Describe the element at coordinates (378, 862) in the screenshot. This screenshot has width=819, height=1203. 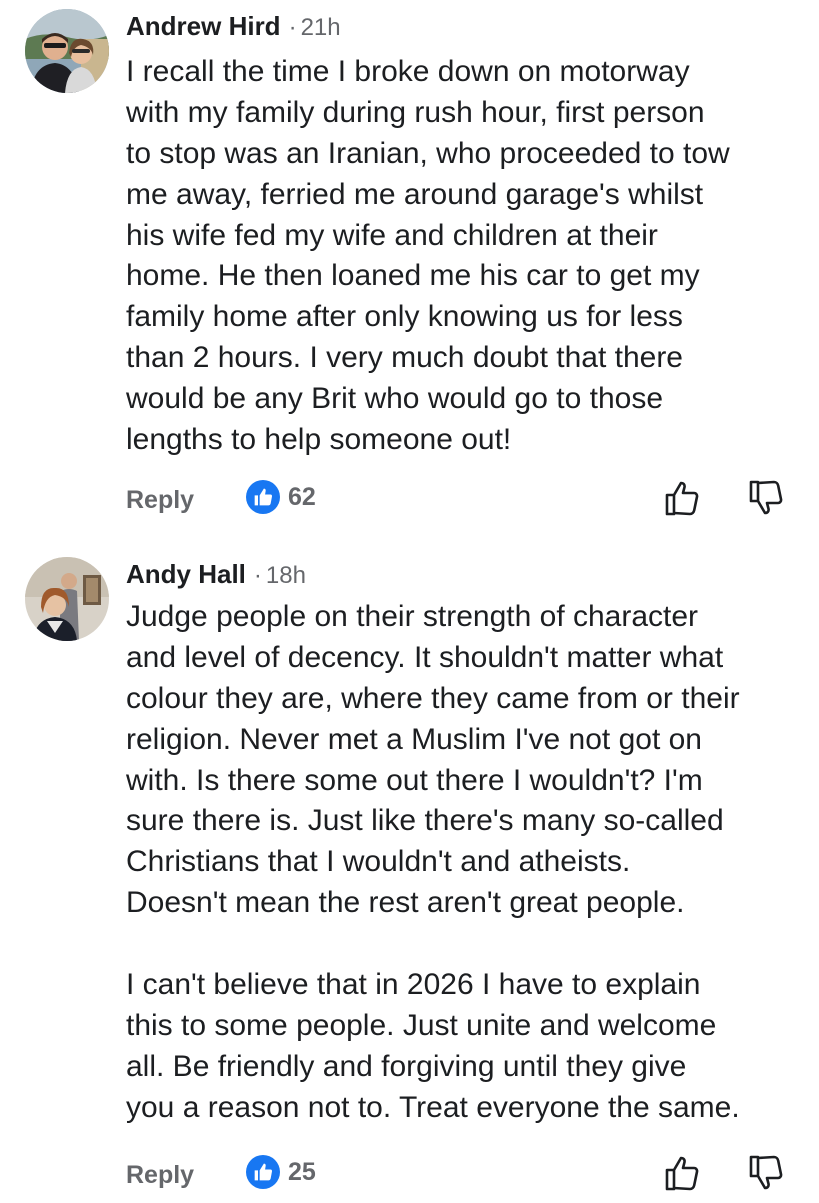
I see `comment-text-line: Christians that I wouldn't and atheists.` at that location.